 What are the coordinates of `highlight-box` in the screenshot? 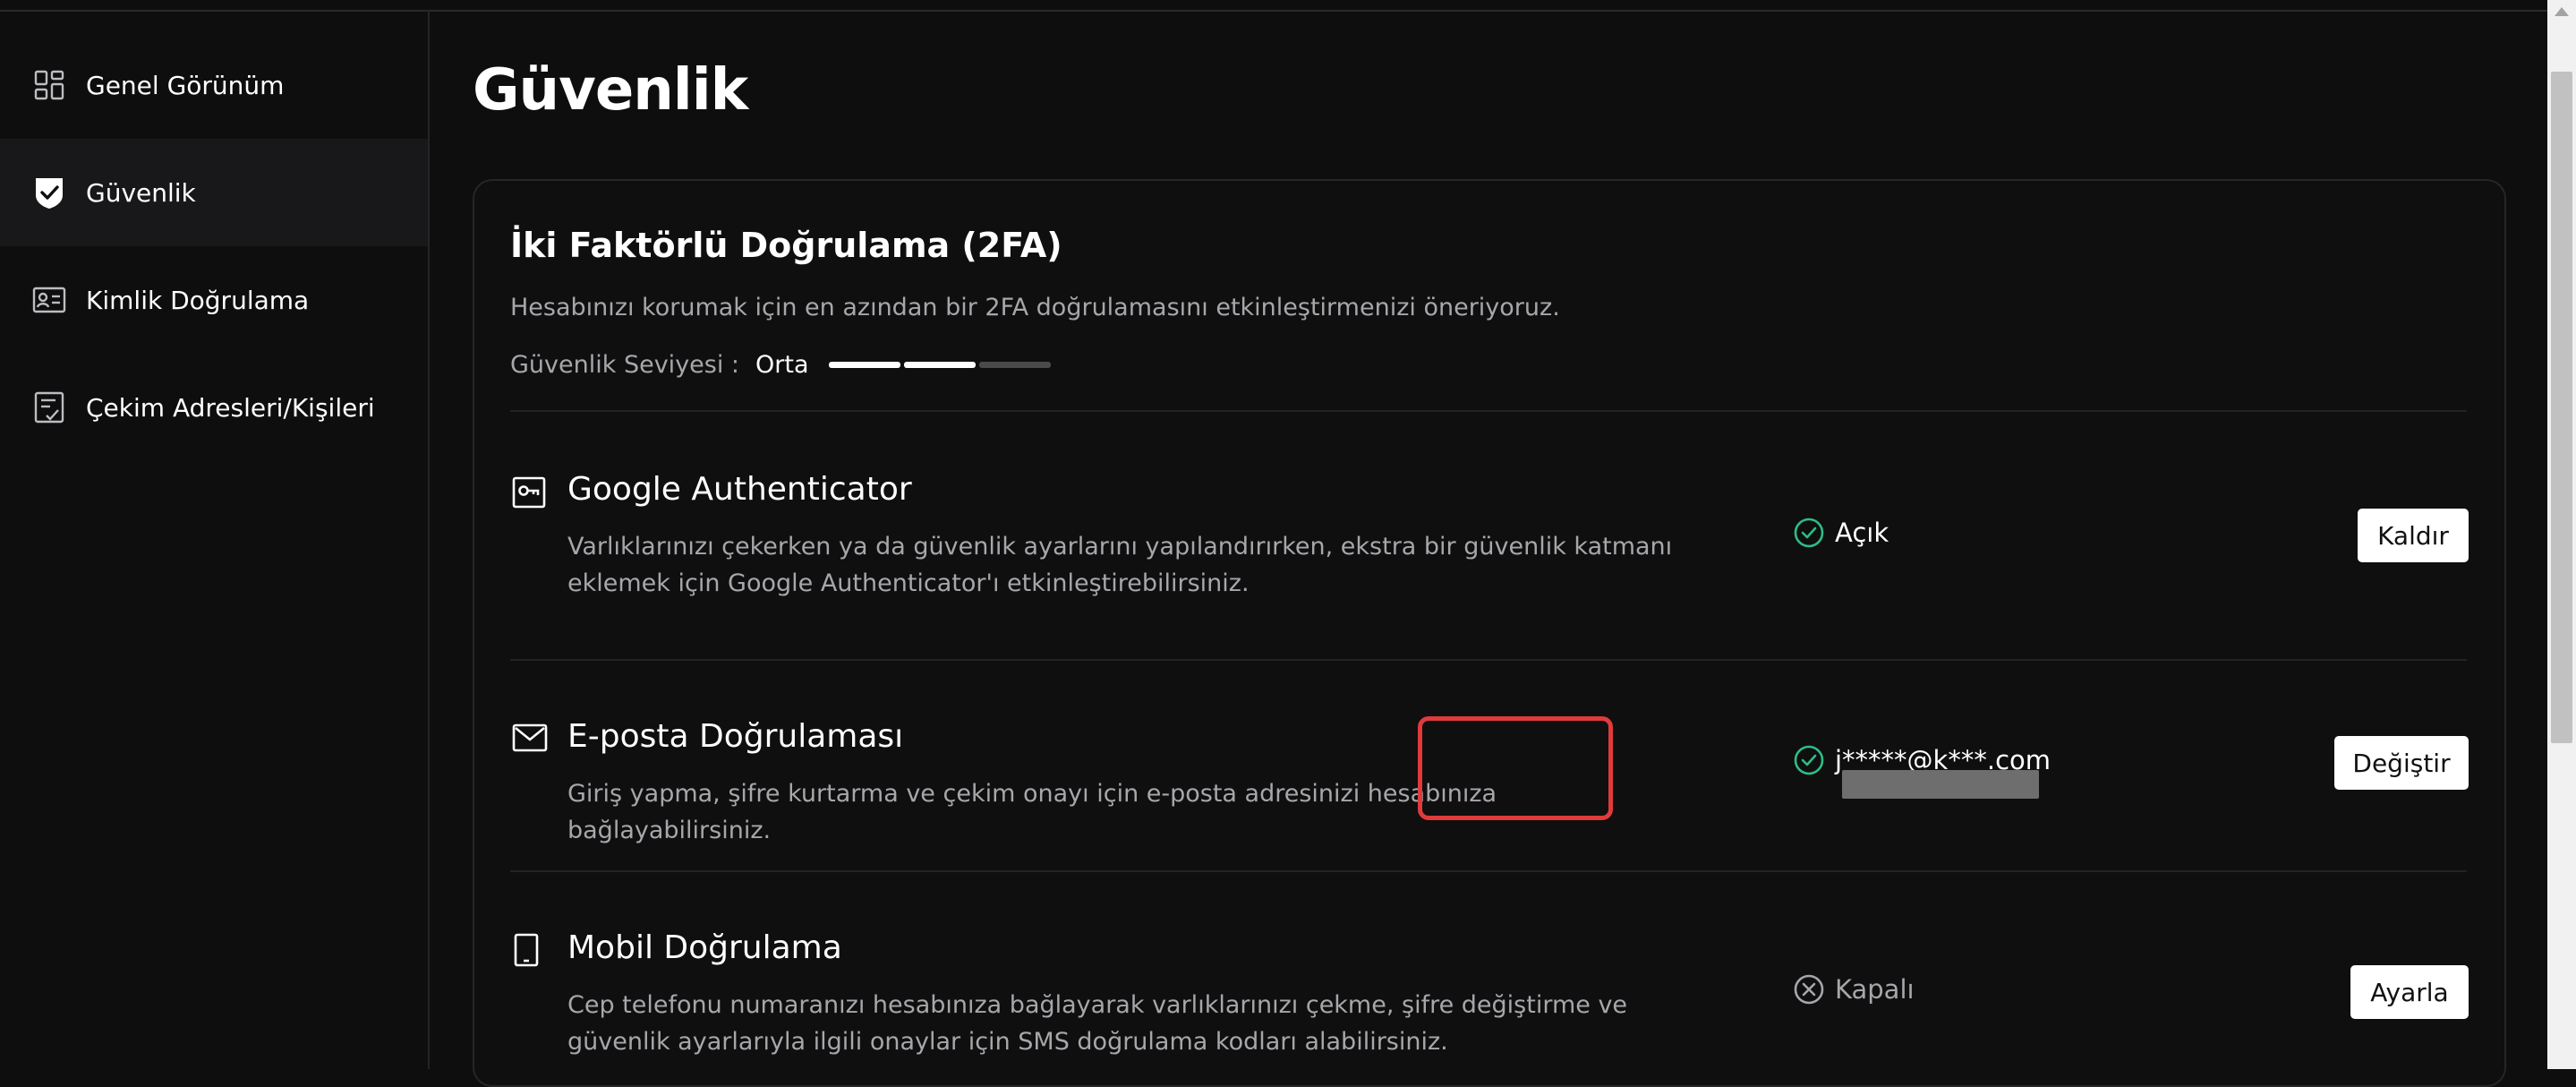 It's located at (1515, 768).